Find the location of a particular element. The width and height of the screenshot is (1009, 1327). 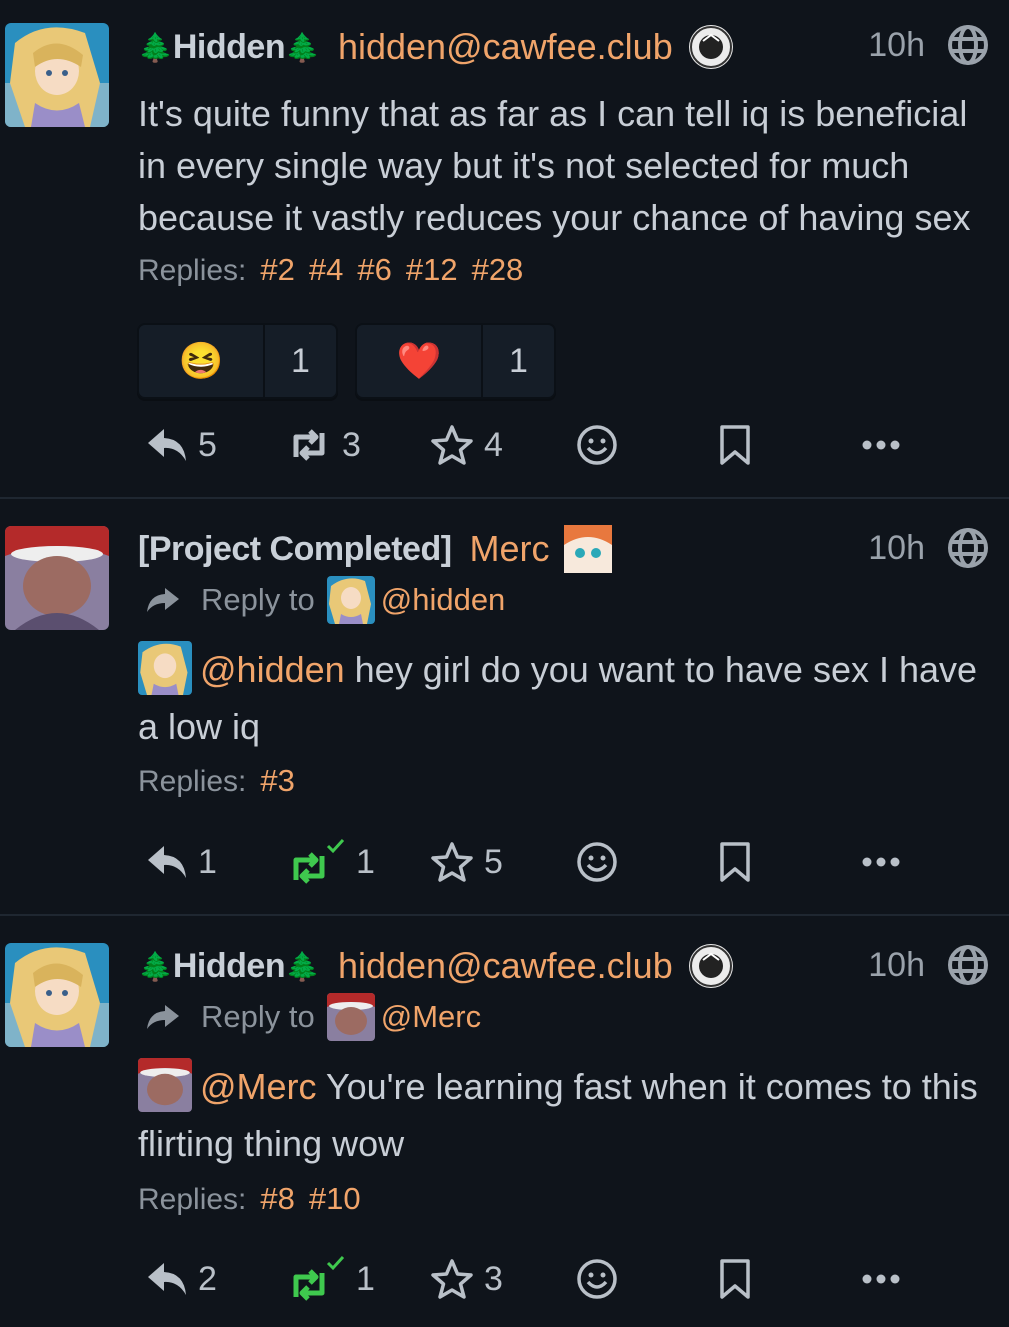

mention-link: @Merc is located at coordinates (258, 1086).